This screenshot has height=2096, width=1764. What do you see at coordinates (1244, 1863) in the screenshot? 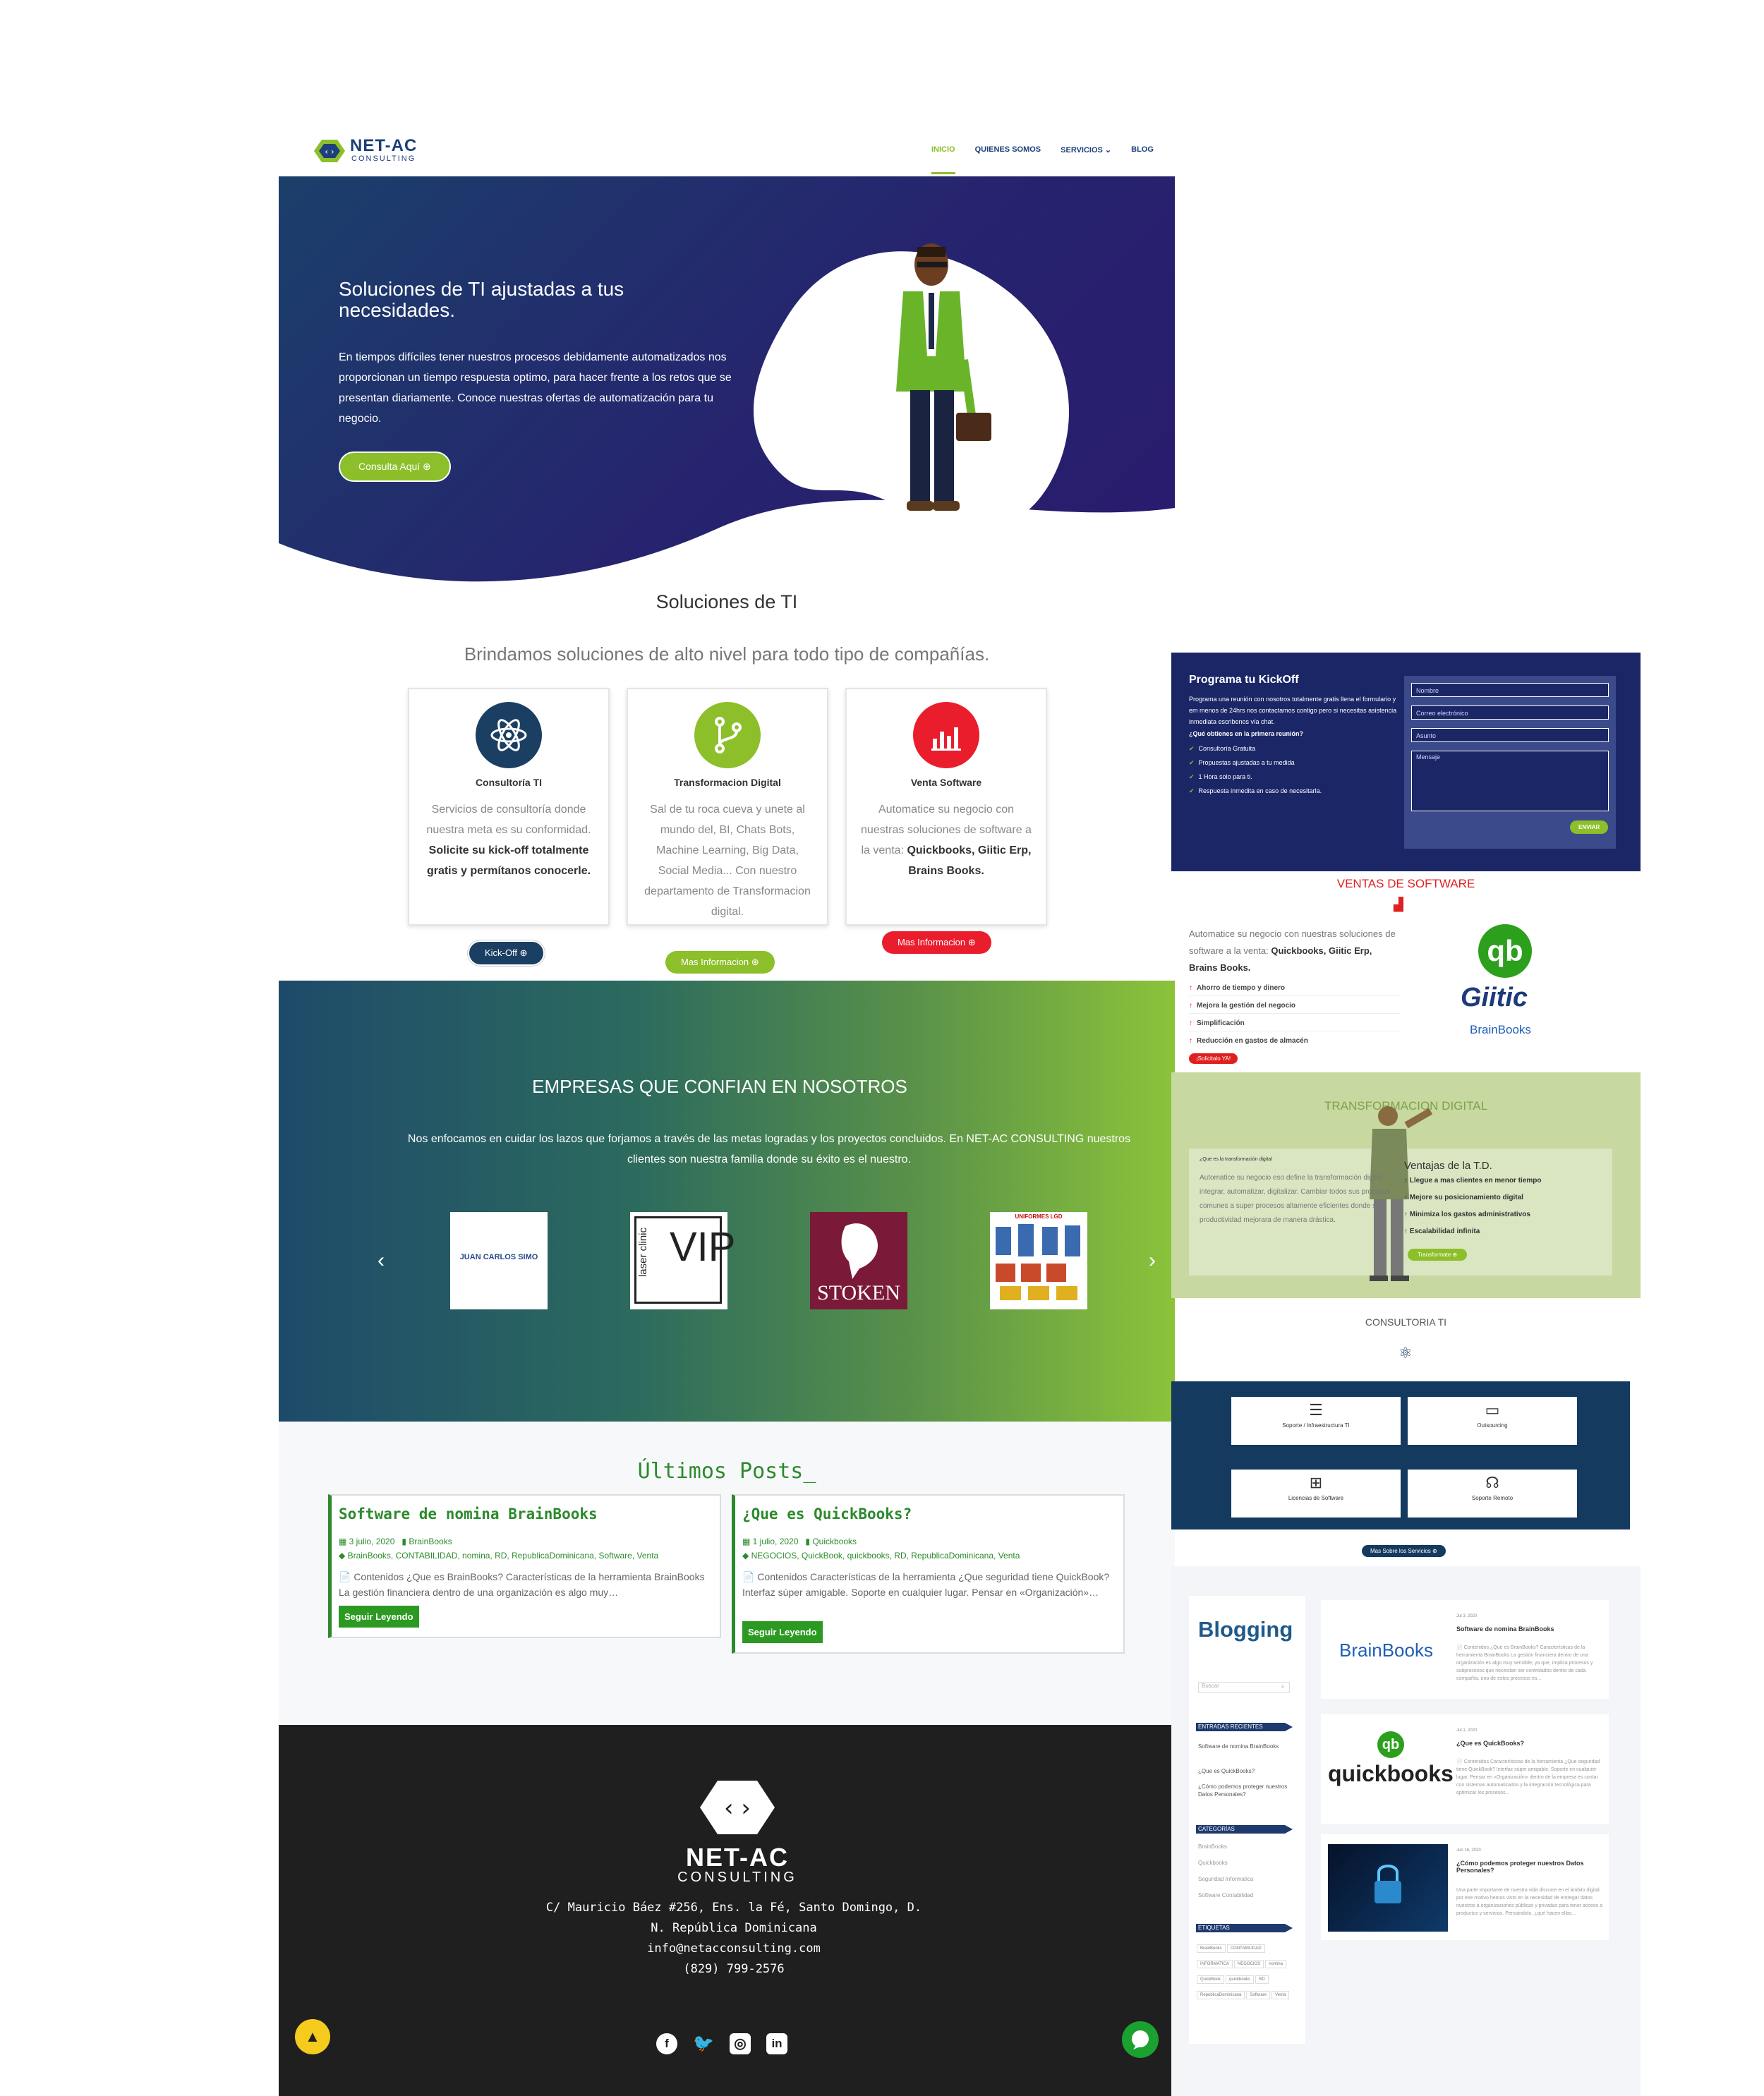
I see `category-link: Quickbooks` at bounding box center [1244, 1863].